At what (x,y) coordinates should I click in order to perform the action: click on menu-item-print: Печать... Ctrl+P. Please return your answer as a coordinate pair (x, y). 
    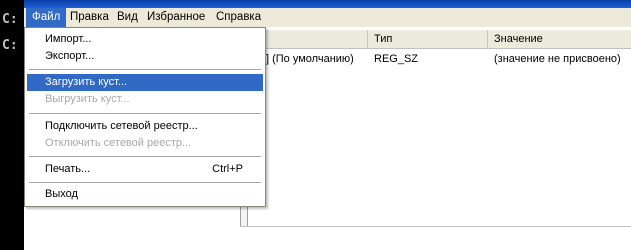
    Looking at the image, I should click on (145, 169).